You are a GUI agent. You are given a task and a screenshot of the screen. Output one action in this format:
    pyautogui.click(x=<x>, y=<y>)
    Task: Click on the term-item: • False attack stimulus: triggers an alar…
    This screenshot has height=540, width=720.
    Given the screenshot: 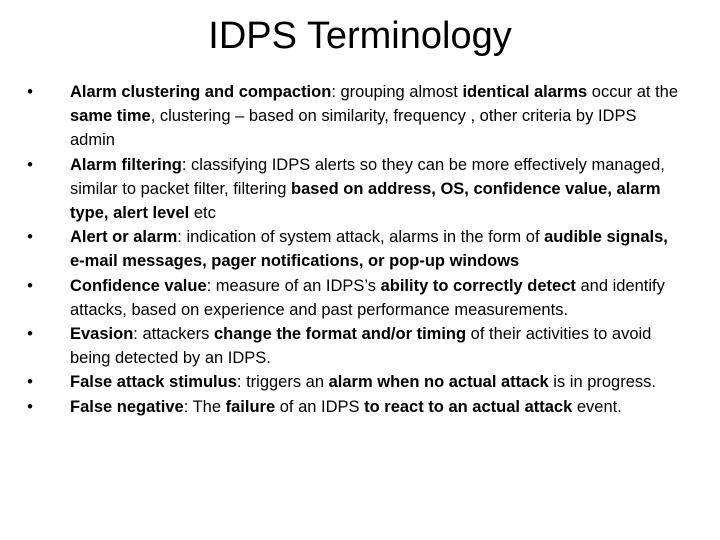 What is the action you would take?
    pyautogui.click(x=360, y=382)
    